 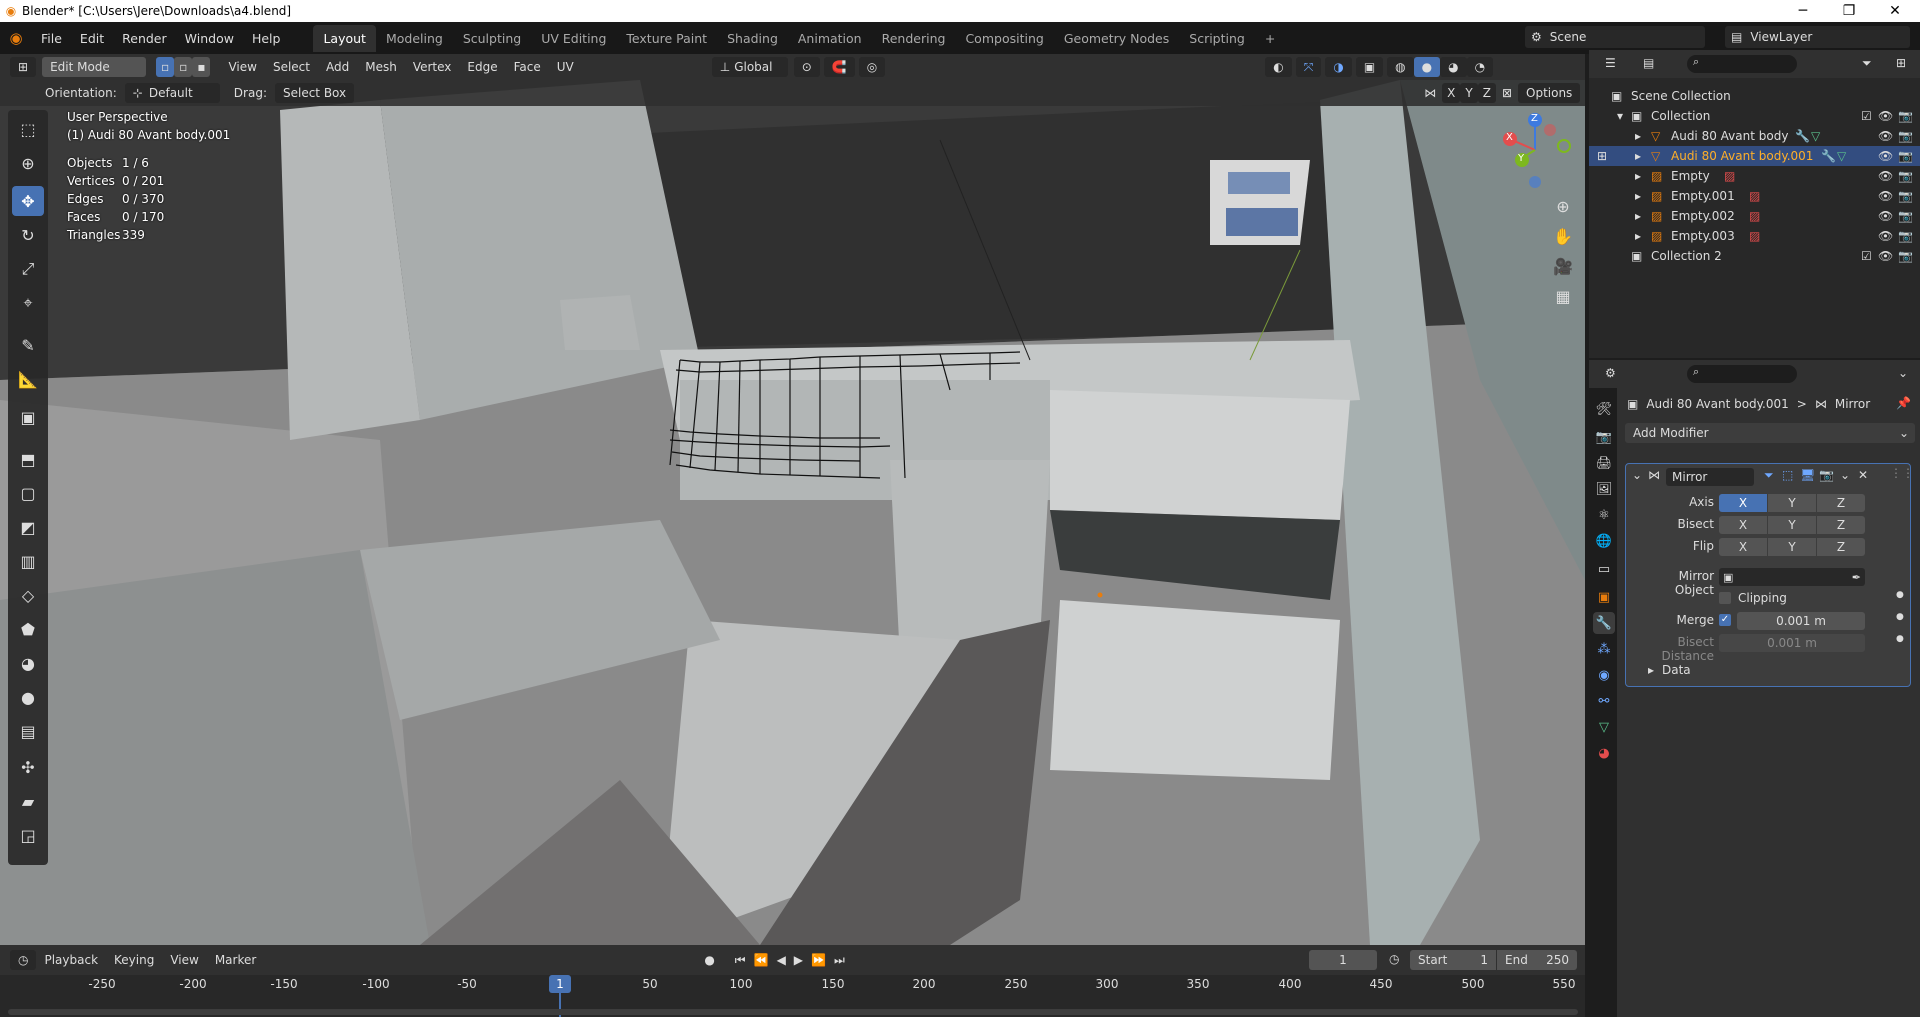 What do you see at coordinates (201, 67) in the screenshot?
I see `face-select-button: ▪` at bounding box center [201, 67].